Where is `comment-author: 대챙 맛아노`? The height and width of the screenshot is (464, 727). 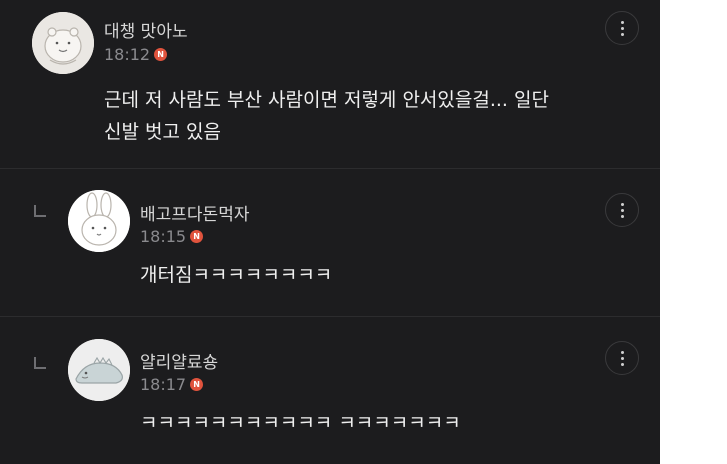 comment-author: 대챙 맛아노 is located at coordinates (146, 29).